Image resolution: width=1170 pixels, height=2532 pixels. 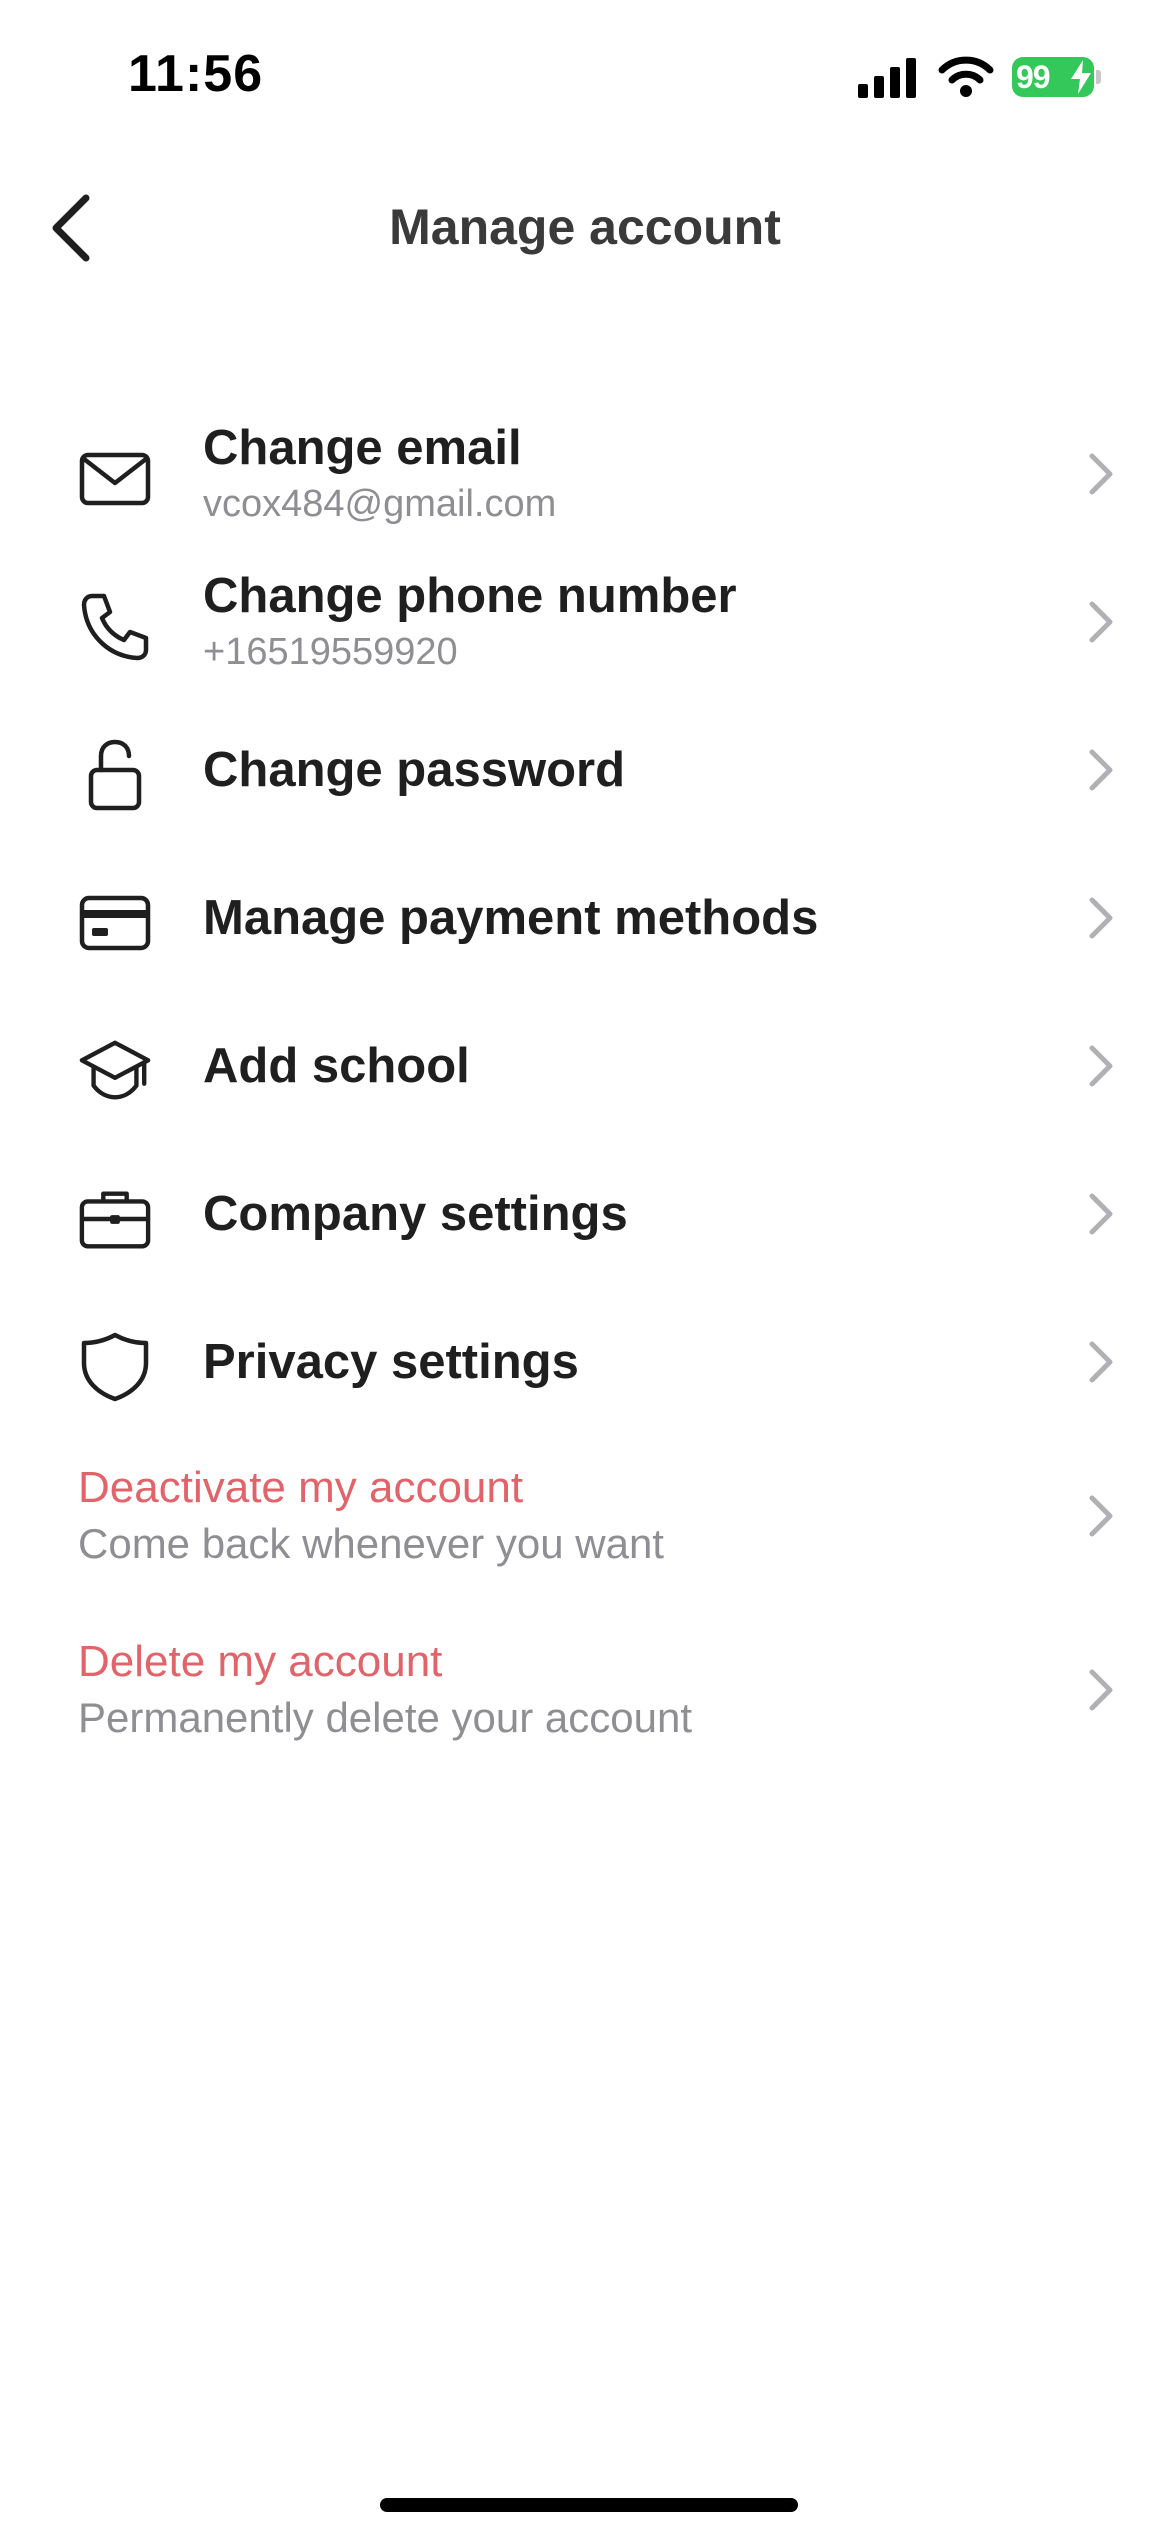 I want to click on menu-item-label: Change password, so click(x=414, y=769).